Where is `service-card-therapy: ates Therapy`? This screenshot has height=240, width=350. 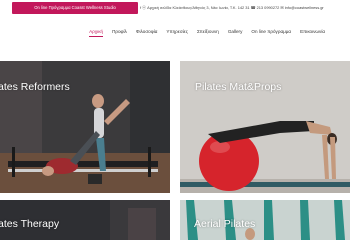
service-card-therapy: ates Therapy is located at coordinates (85, 220).